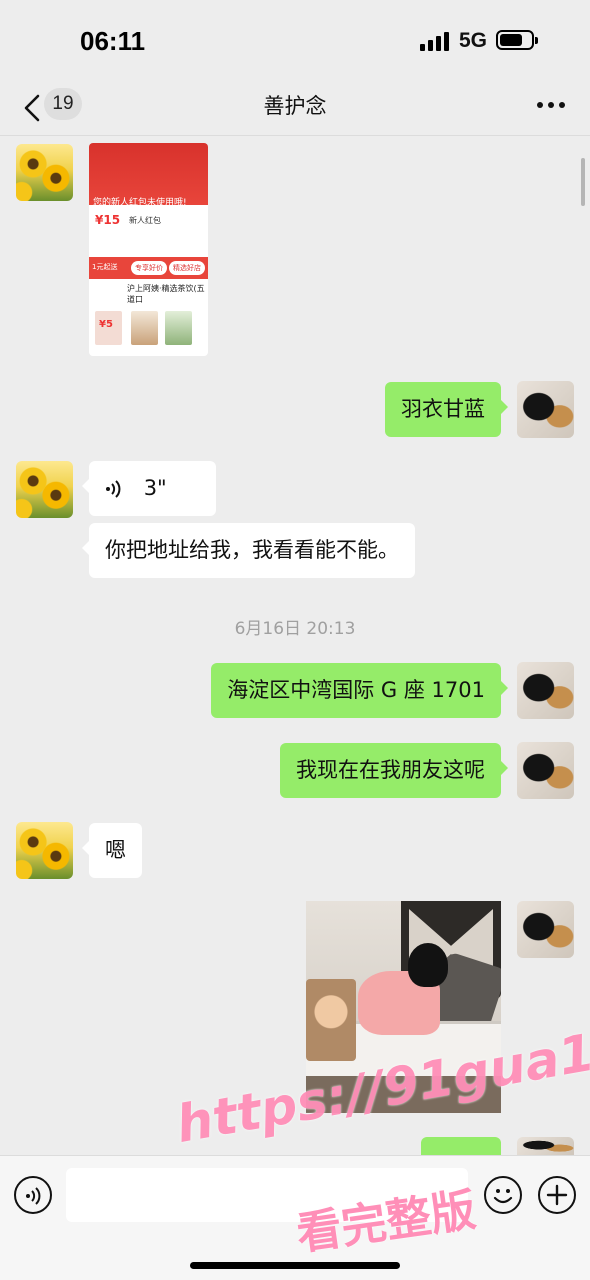 This screenshot has height=1280, width=590. I want to click on message-timestamp: 6月16日 20:13, so click(295, 629).